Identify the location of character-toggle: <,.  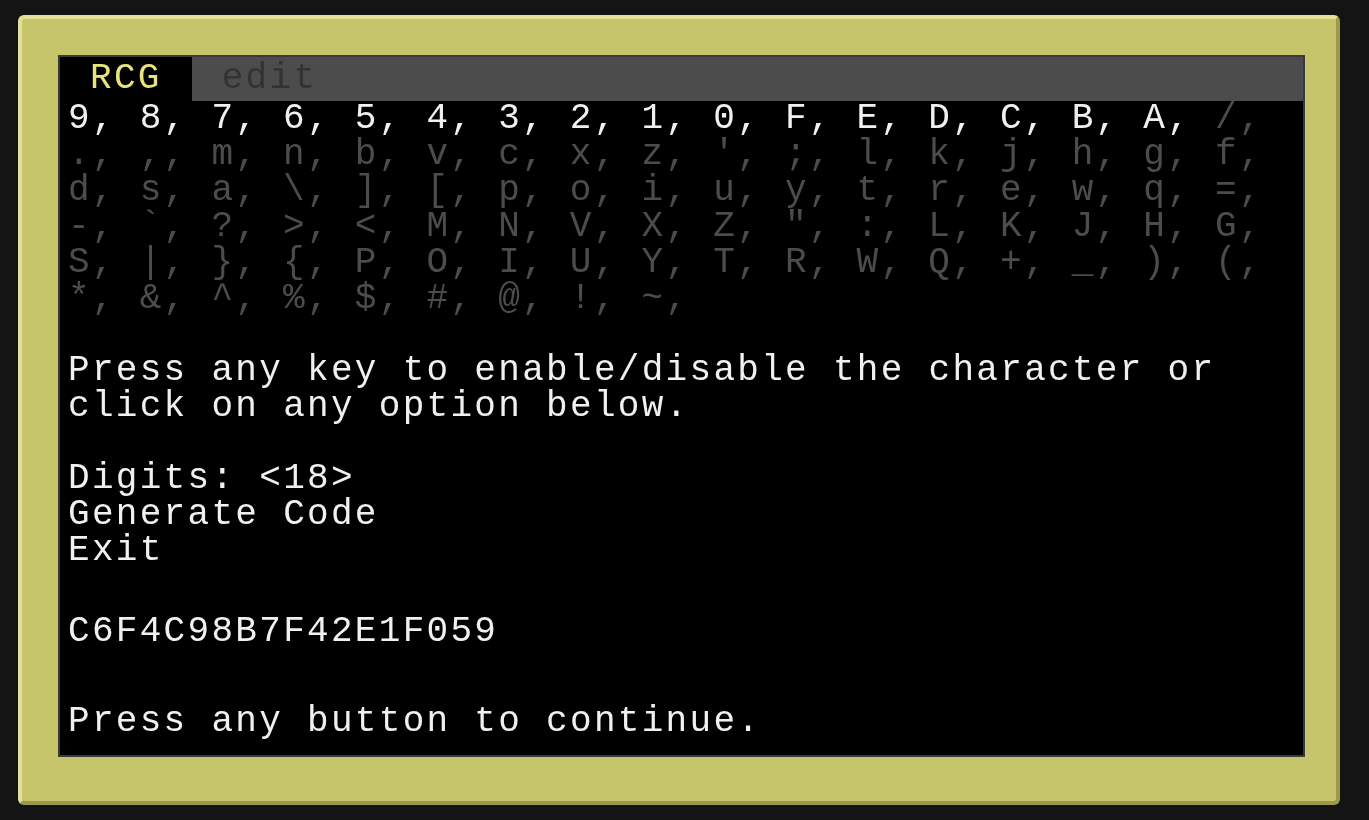
(390, 227).